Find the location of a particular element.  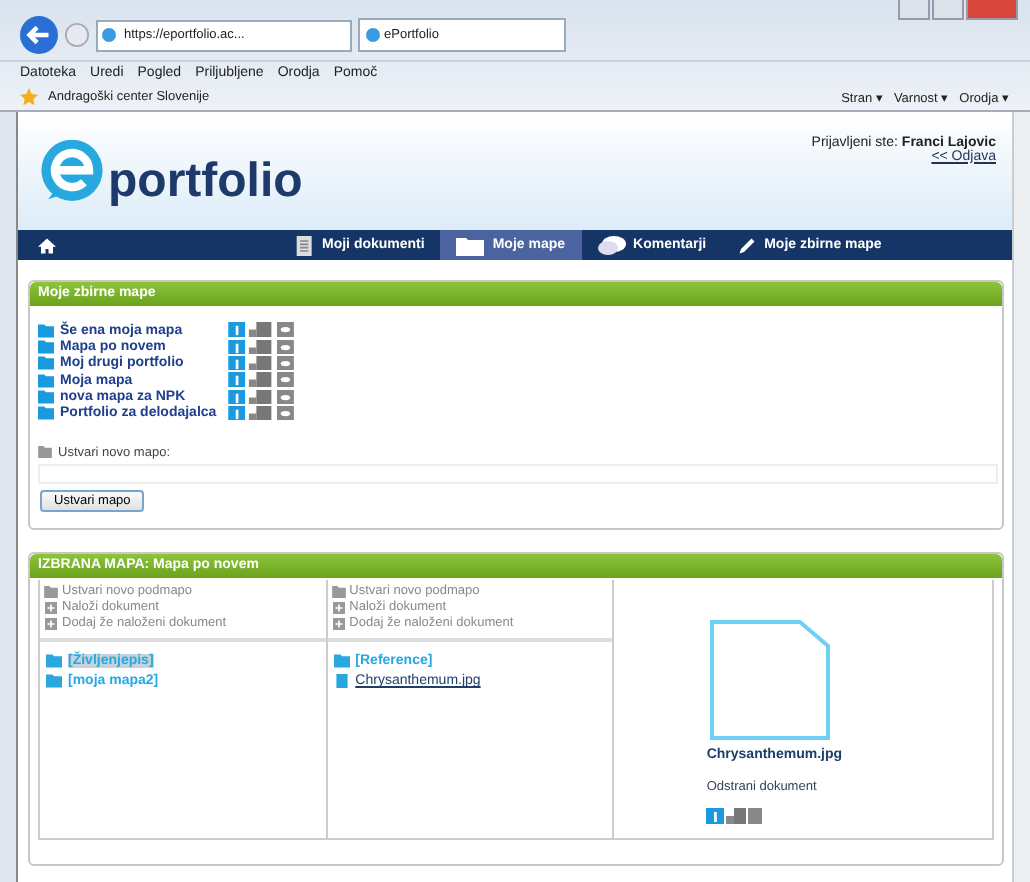

speech-bubbles-icon is located at coordinates (611, 245).